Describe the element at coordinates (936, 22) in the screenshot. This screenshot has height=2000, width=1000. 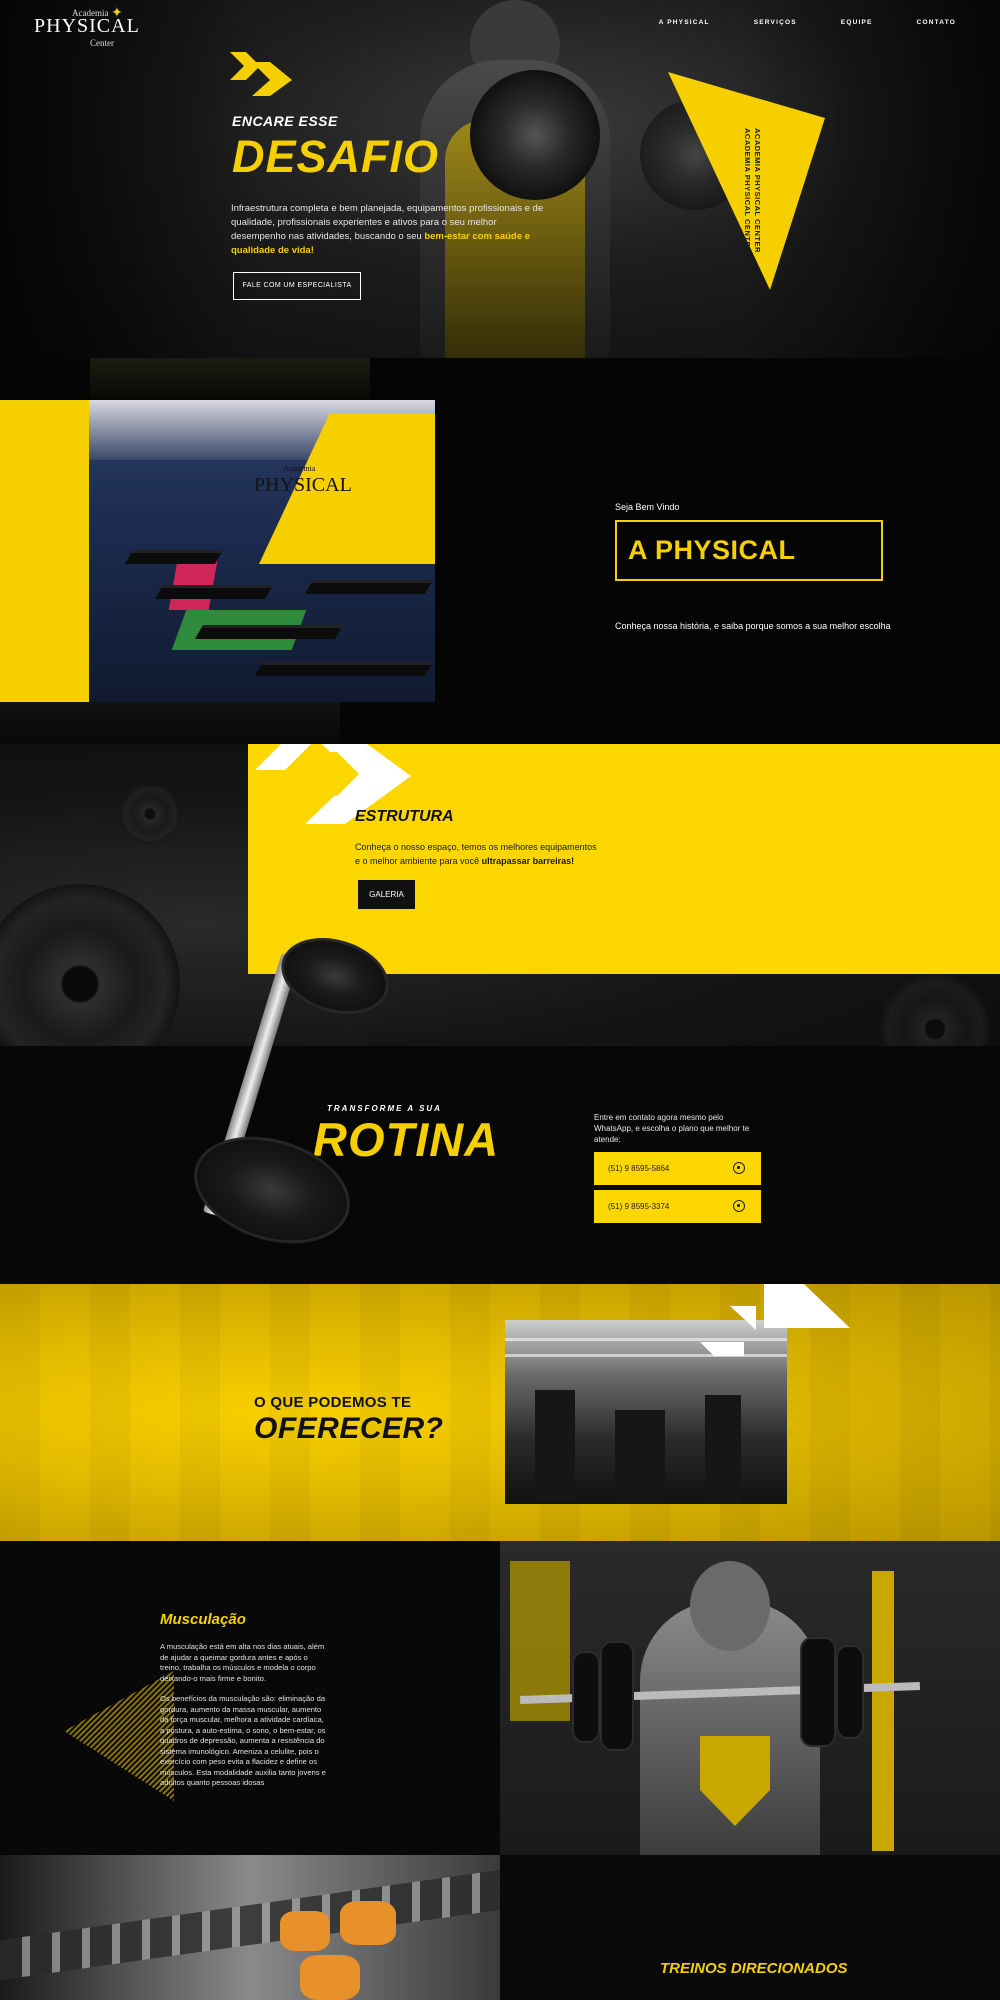
I see `nav-contato: CONTATO` at that location.